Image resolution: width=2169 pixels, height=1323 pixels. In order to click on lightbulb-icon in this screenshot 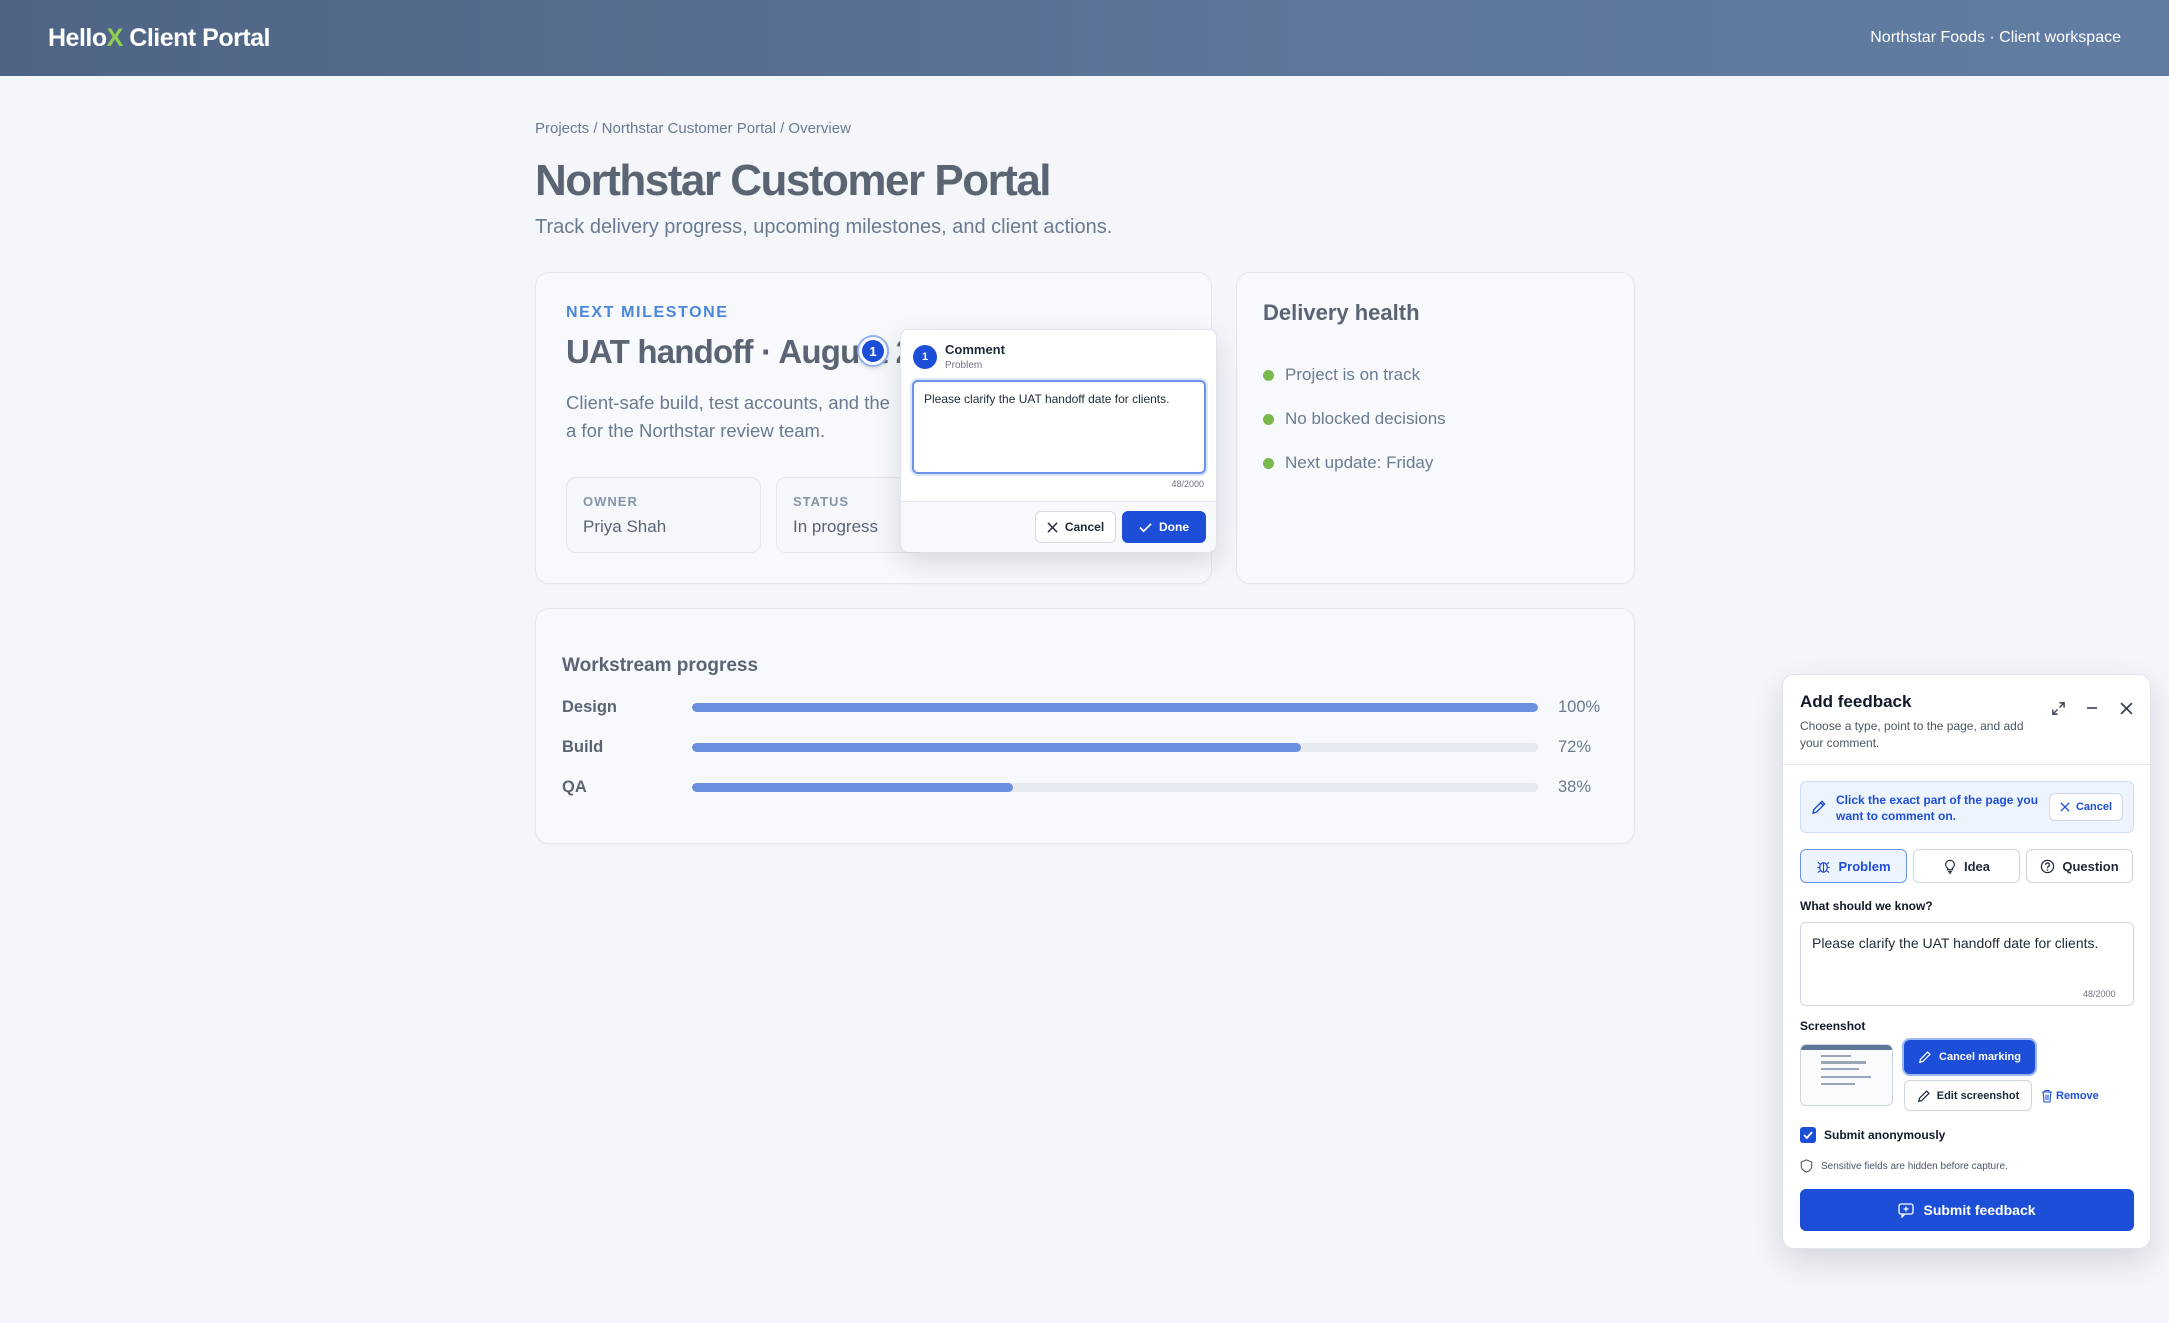, I will do `click(1950, 866)`.